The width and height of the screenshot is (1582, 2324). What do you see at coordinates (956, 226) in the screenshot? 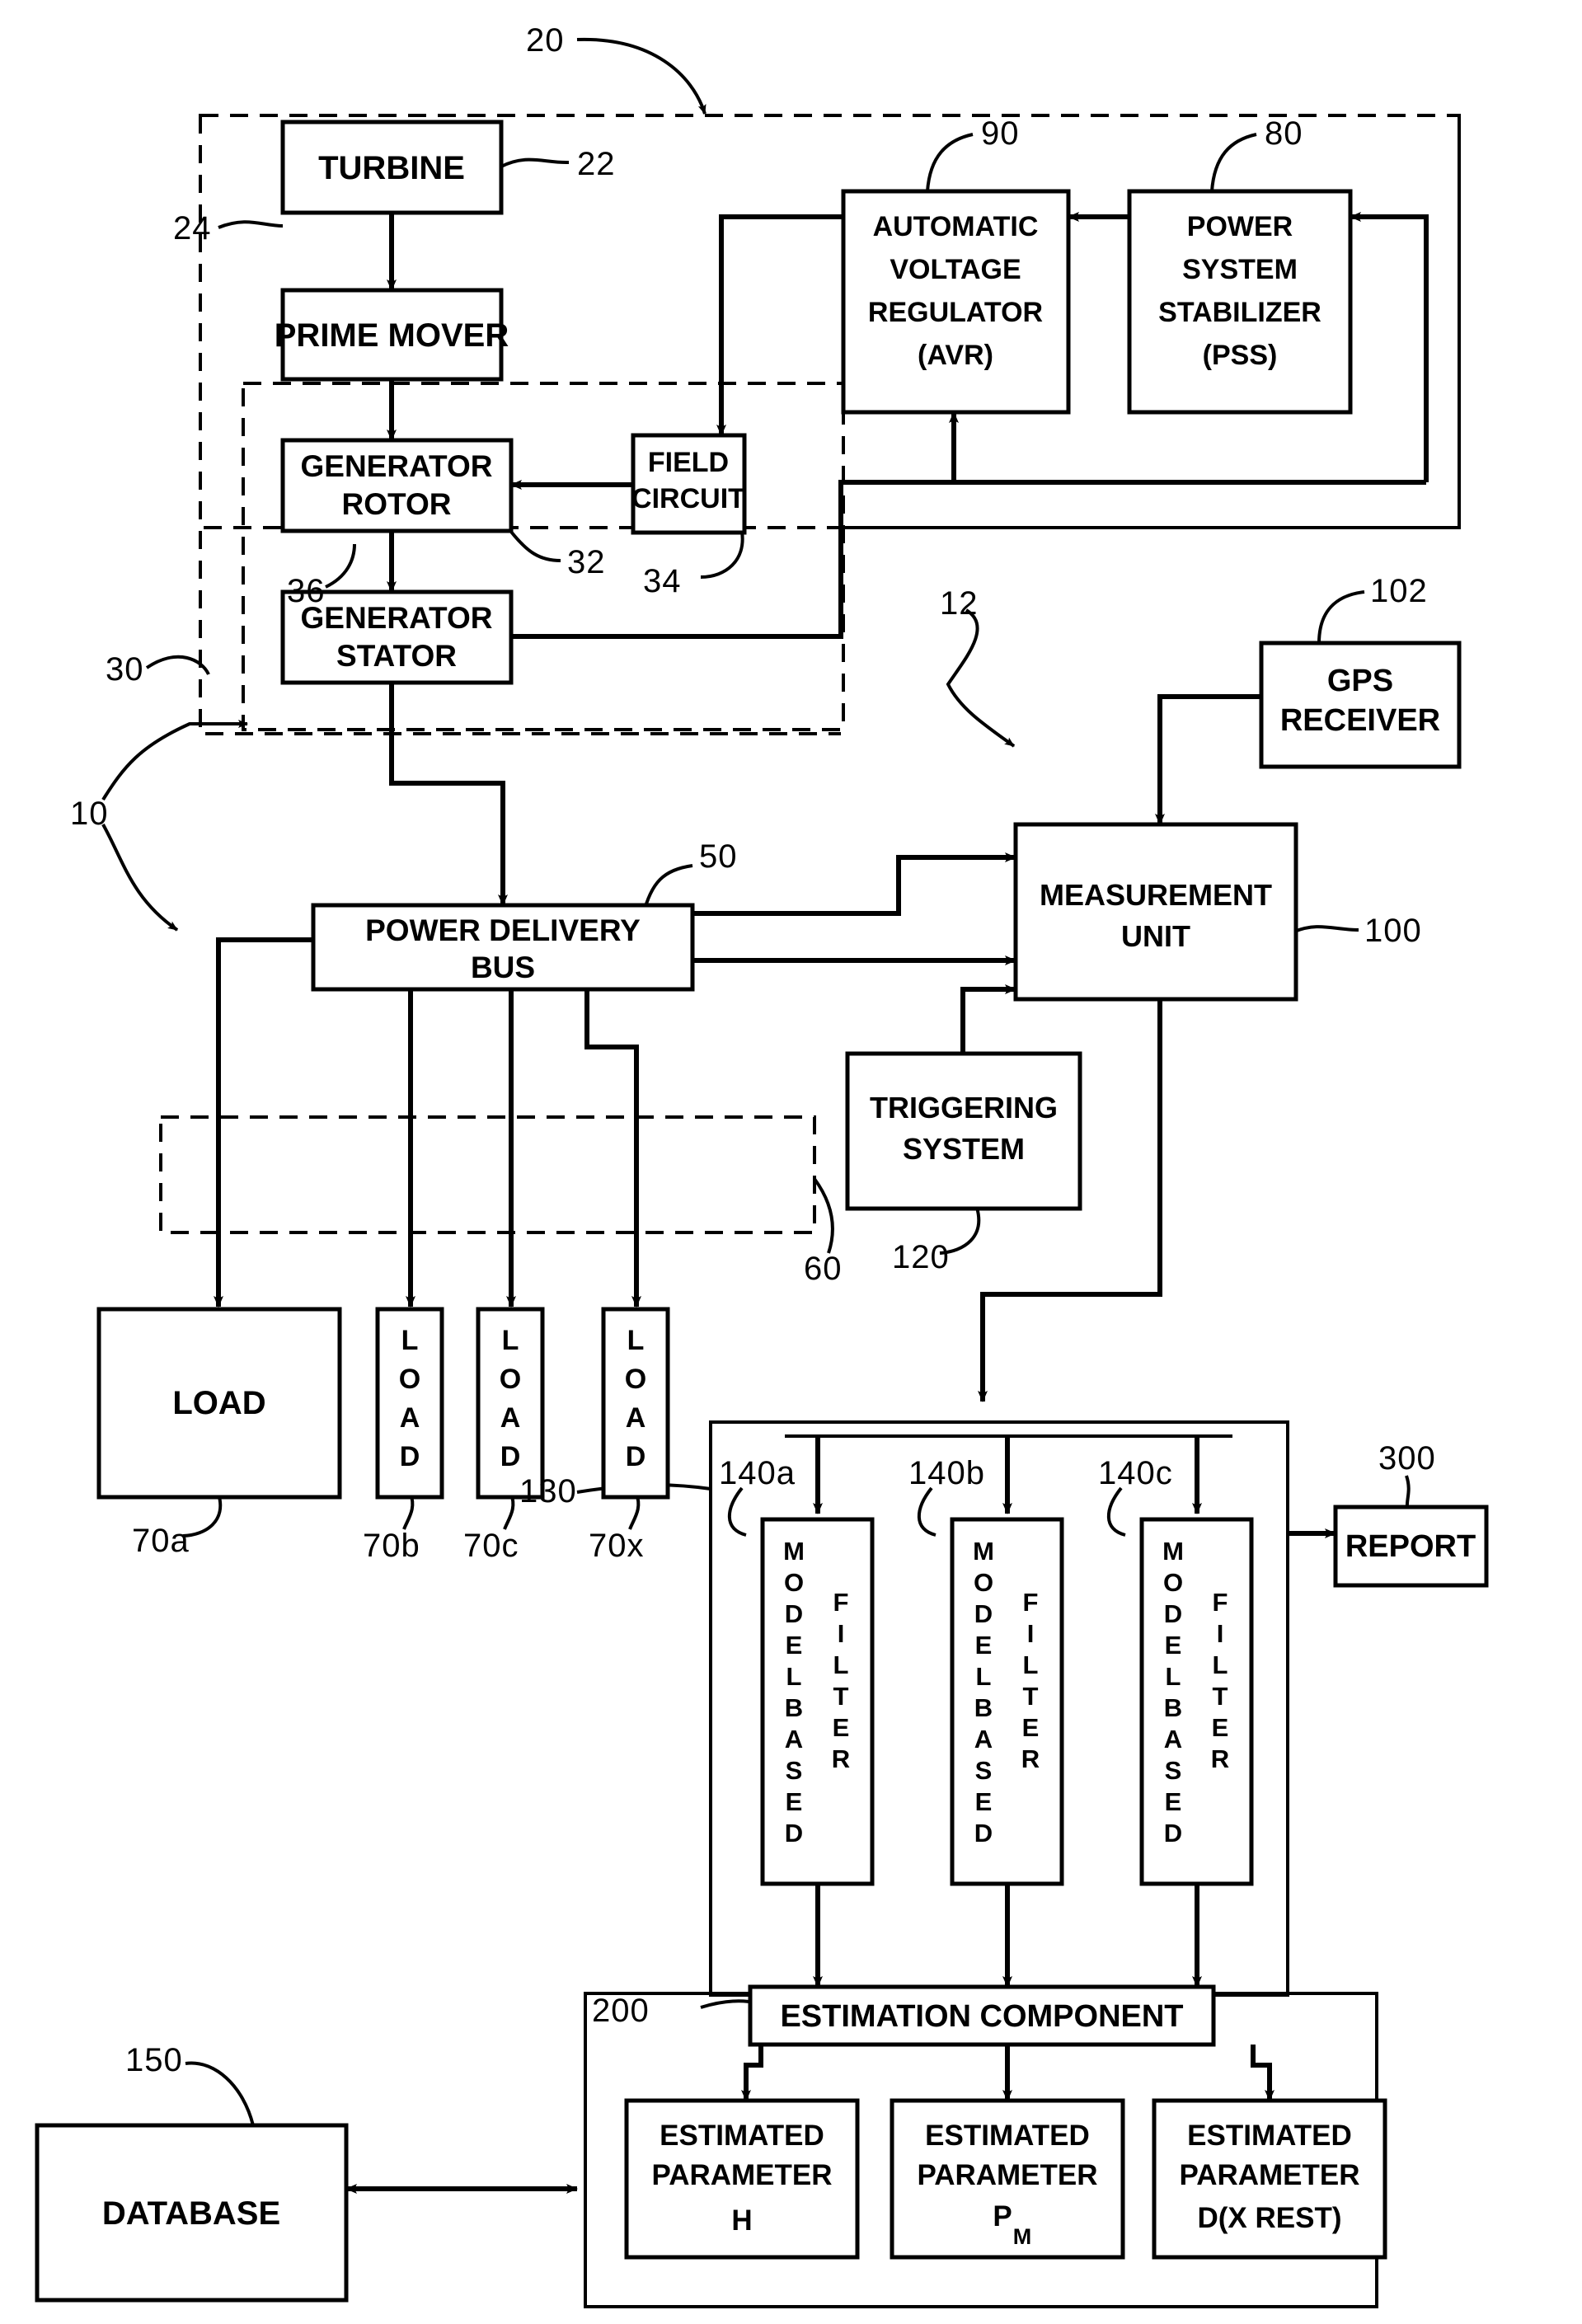
I see `label-avr-line1: AUTOMATIC` at bounding box center [956, 226].